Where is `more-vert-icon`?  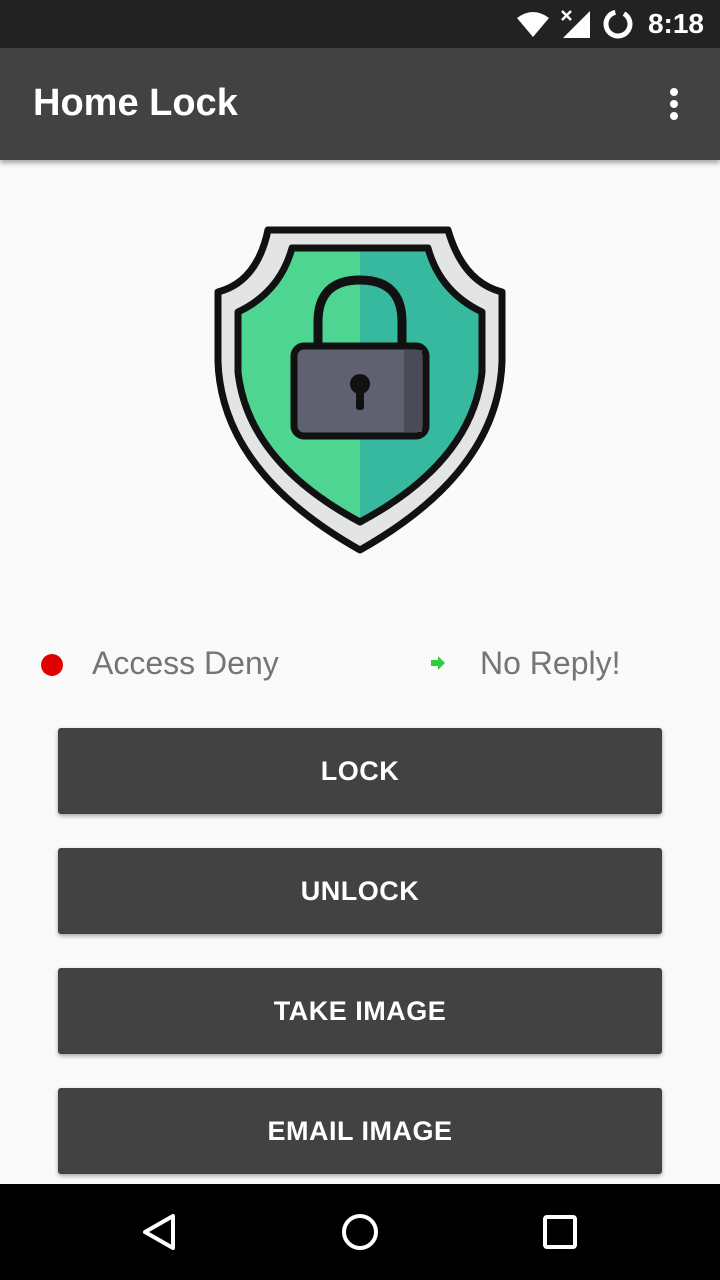 more-vert-icon is located at coordinates (674, 104).